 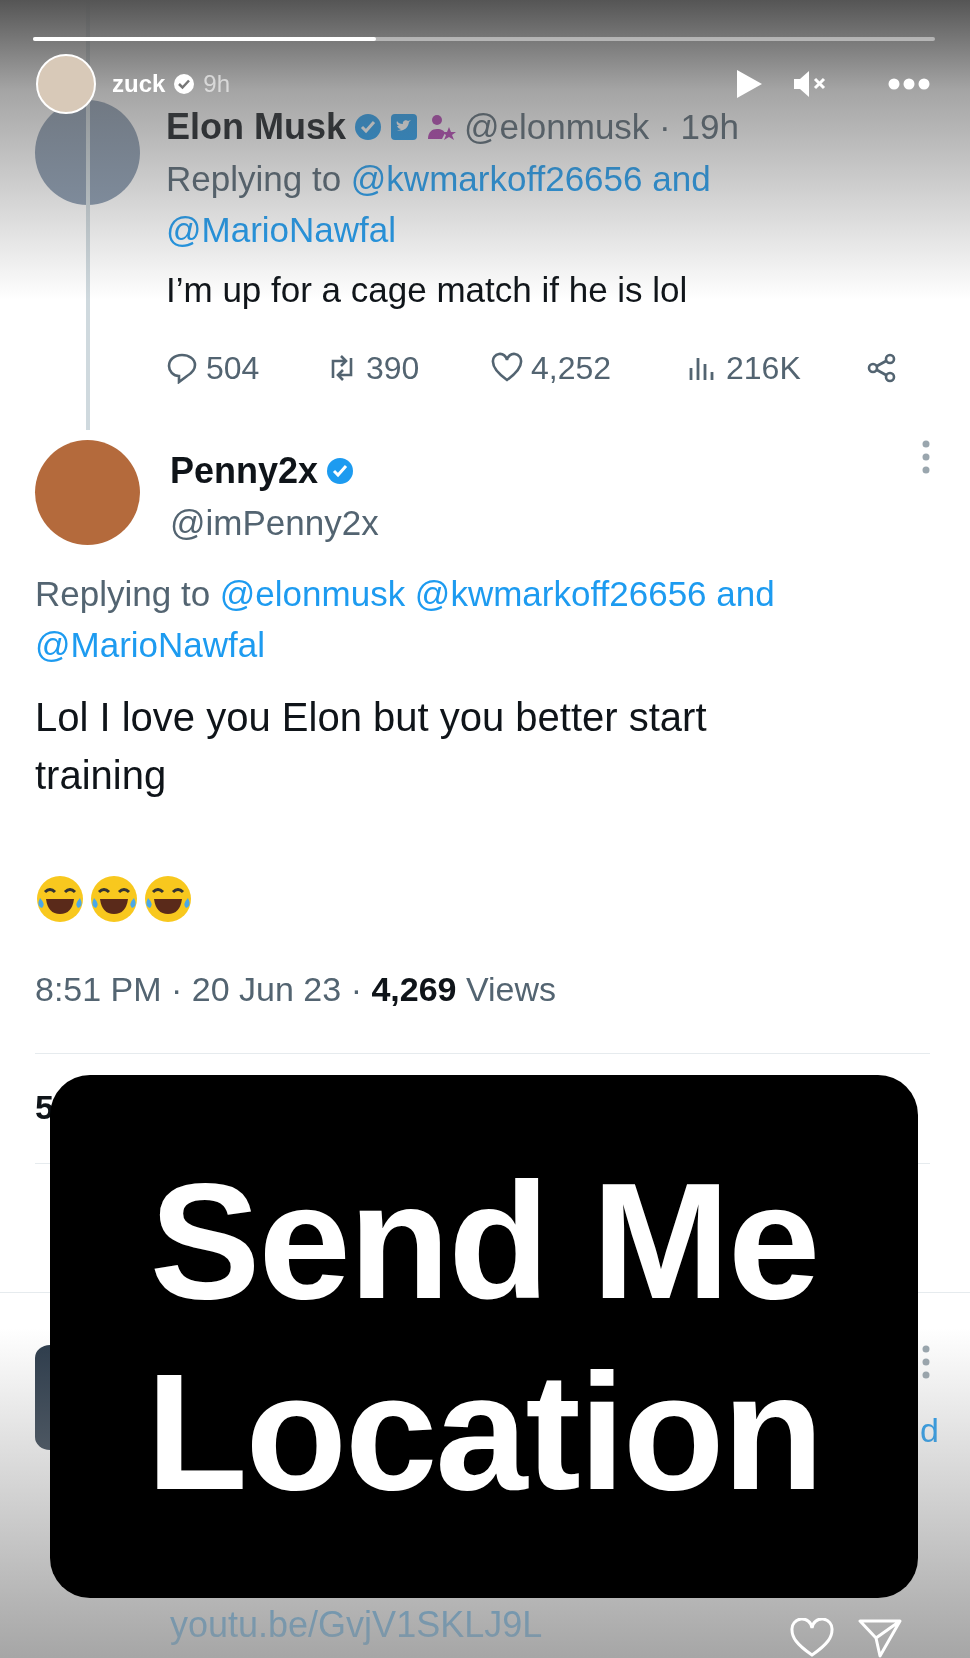 I want to click on story-avatar, so click(x=66, y=84).